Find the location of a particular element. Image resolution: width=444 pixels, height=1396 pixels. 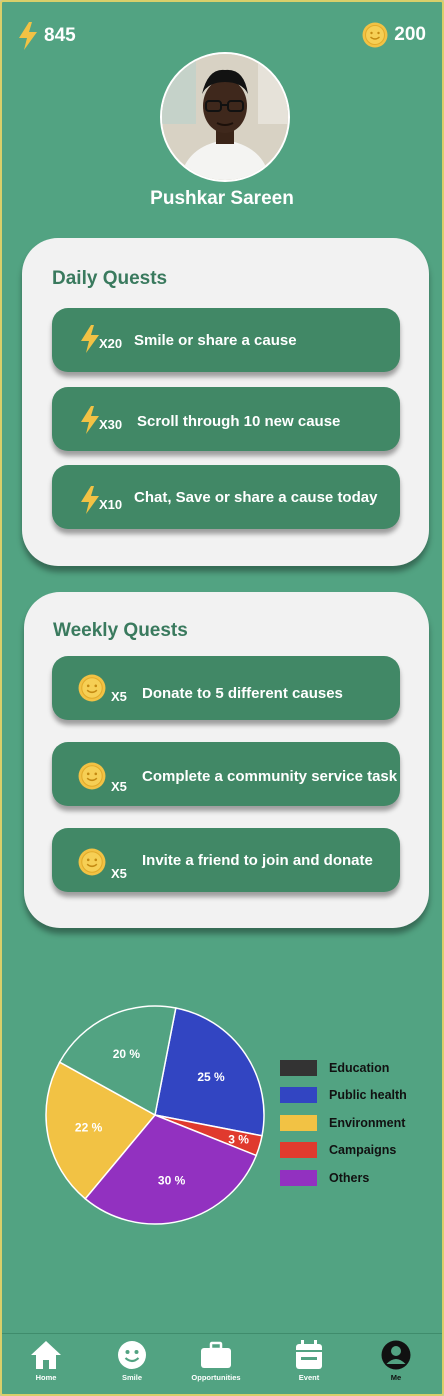

nav-item-me: Me is located at coordinates (396, 1361).